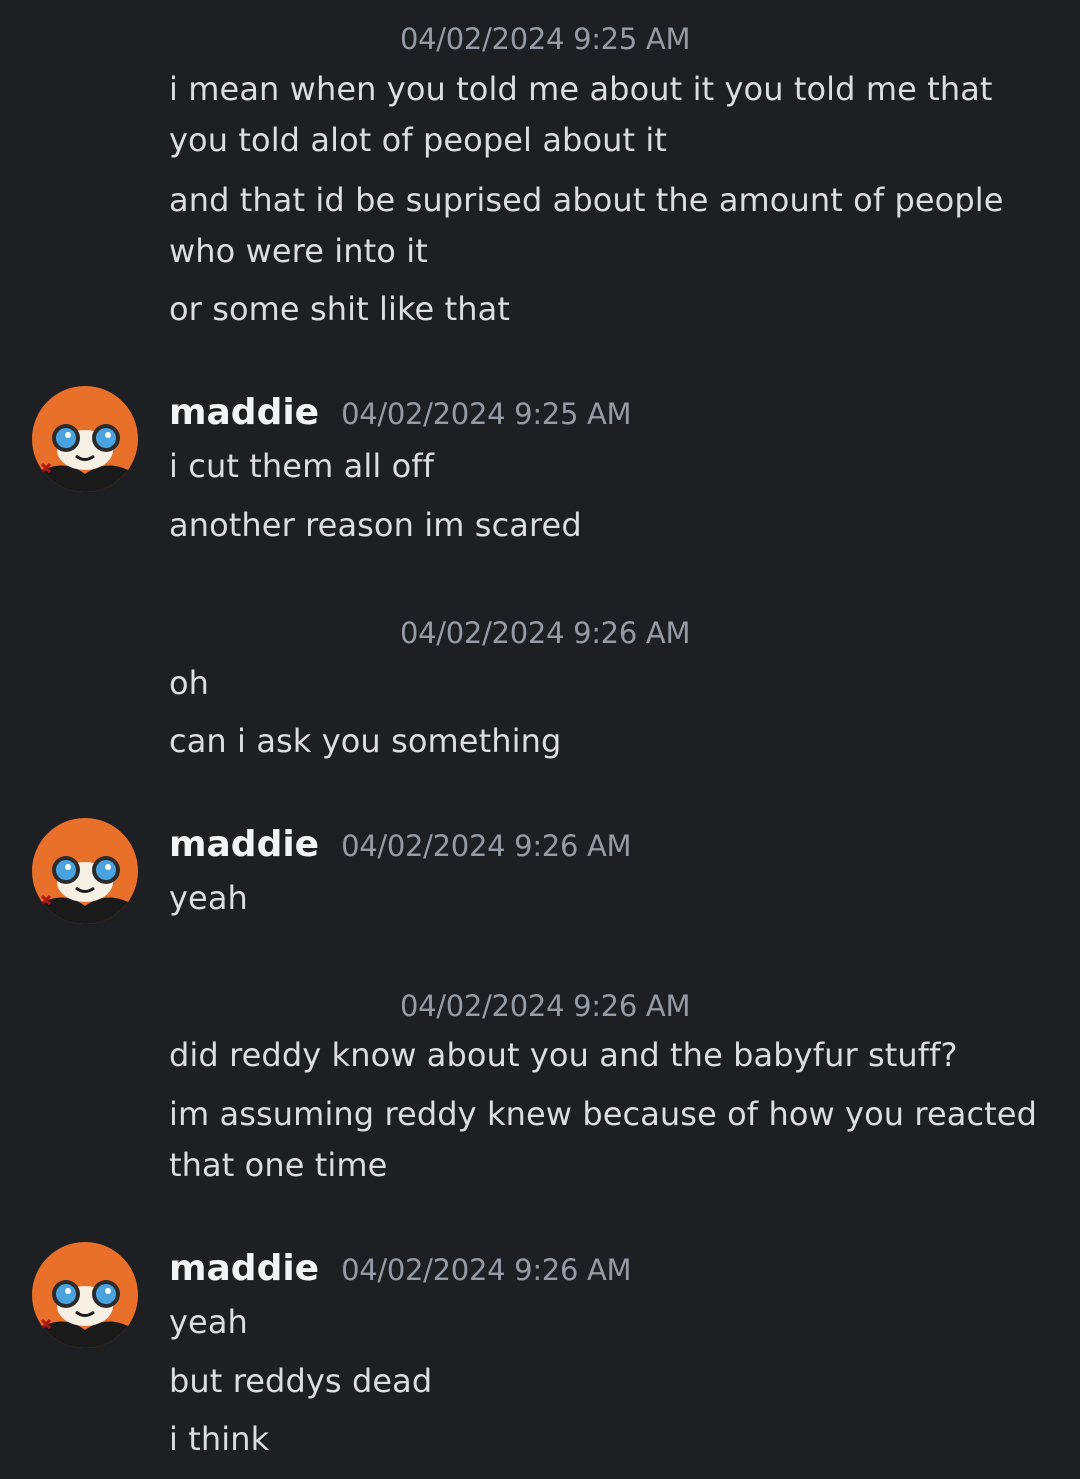 This screenshot has height=1479, width=1080. Describe the element at coordinates (609, 741) in the screenshot. I see `chat-message: can i ask you something` at that location.